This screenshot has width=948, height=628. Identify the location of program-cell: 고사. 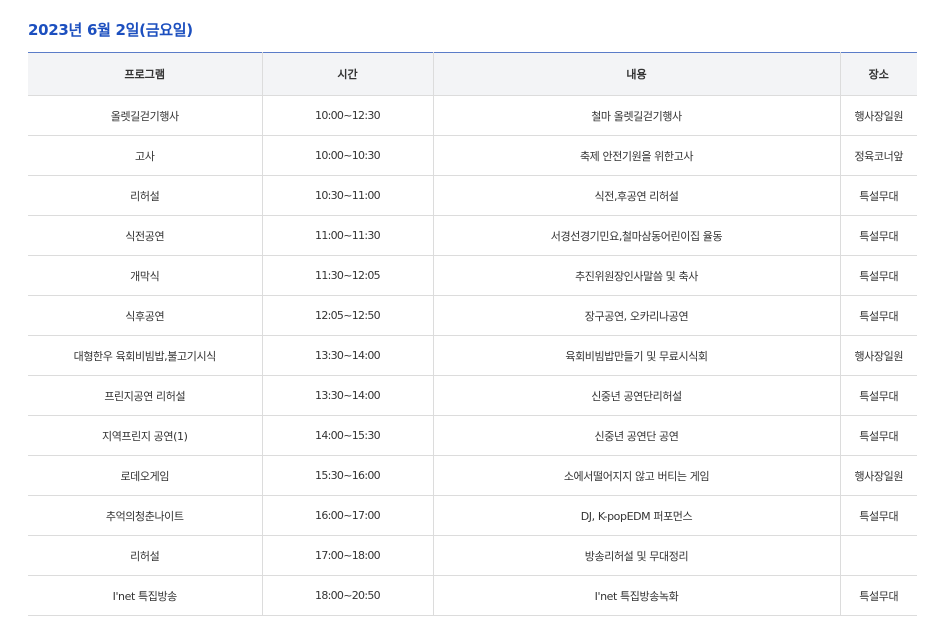
(145, 155).